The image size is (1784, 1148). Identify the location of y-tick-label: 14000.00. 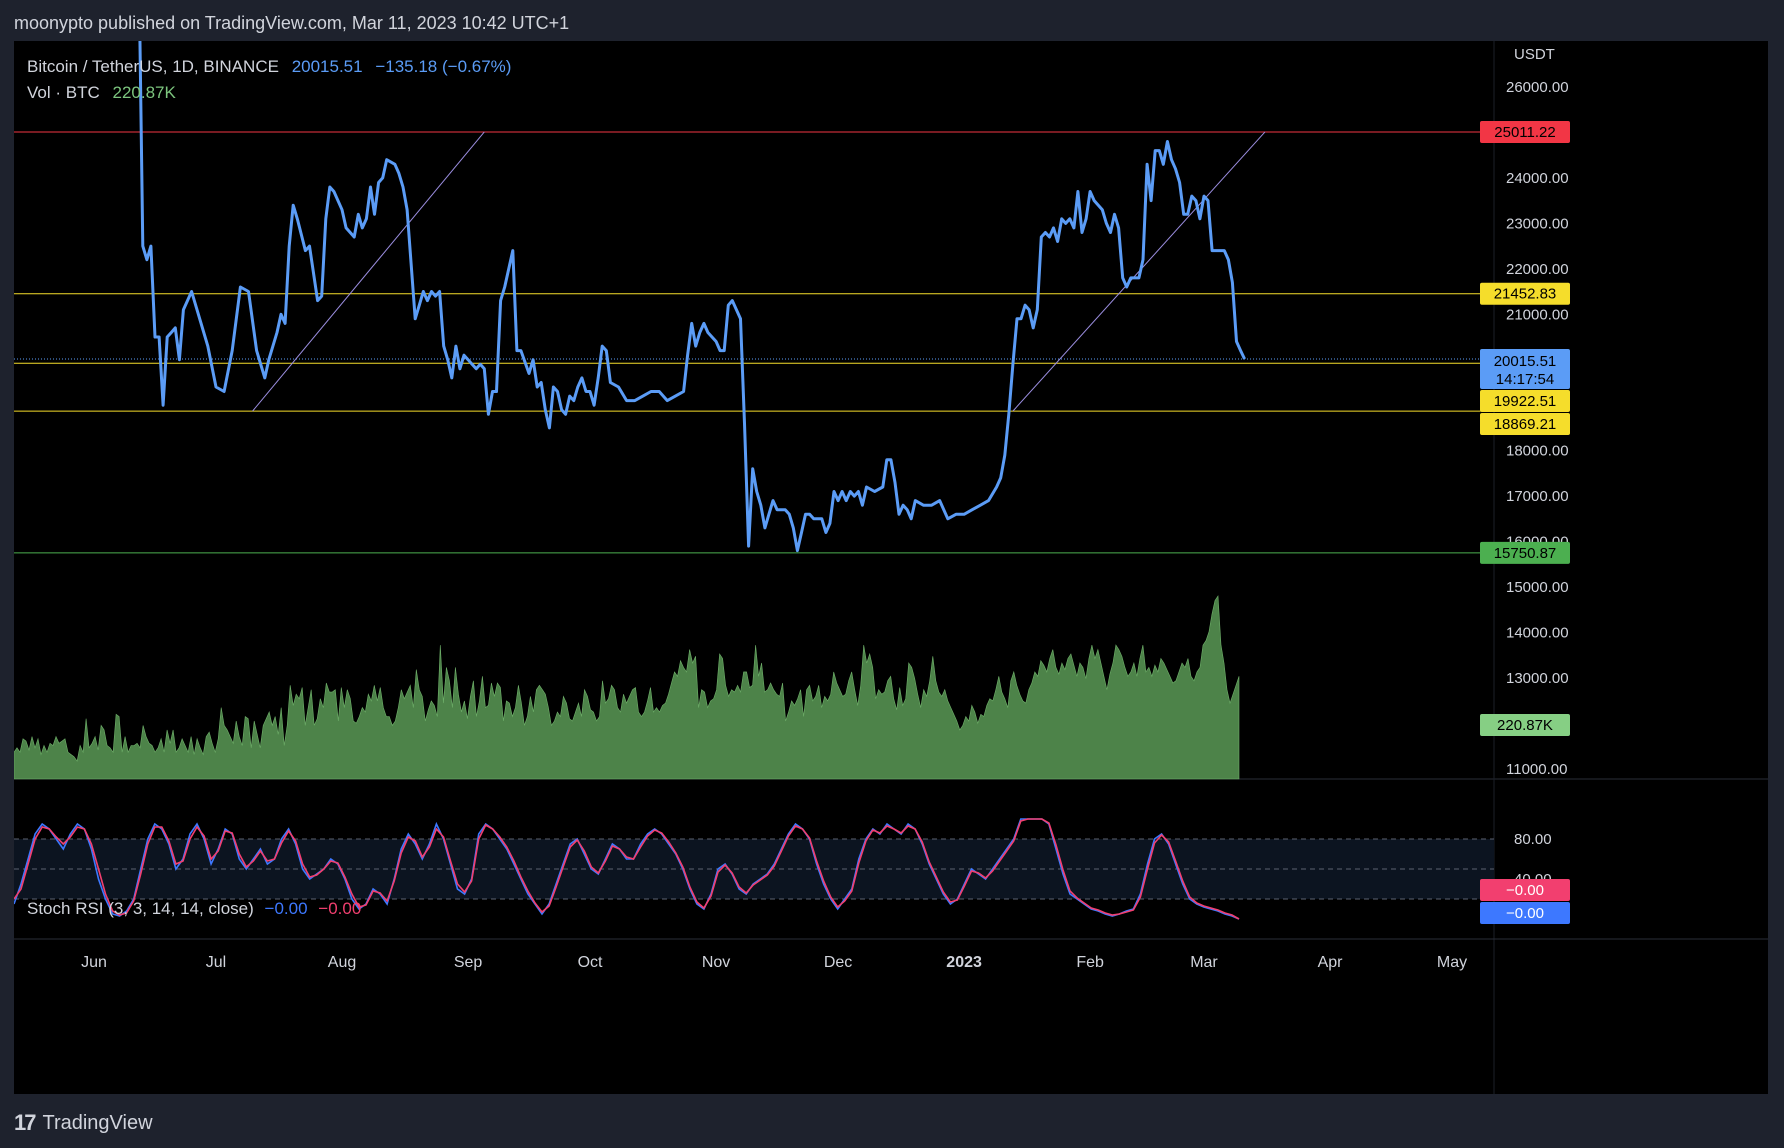
(1537, 632).